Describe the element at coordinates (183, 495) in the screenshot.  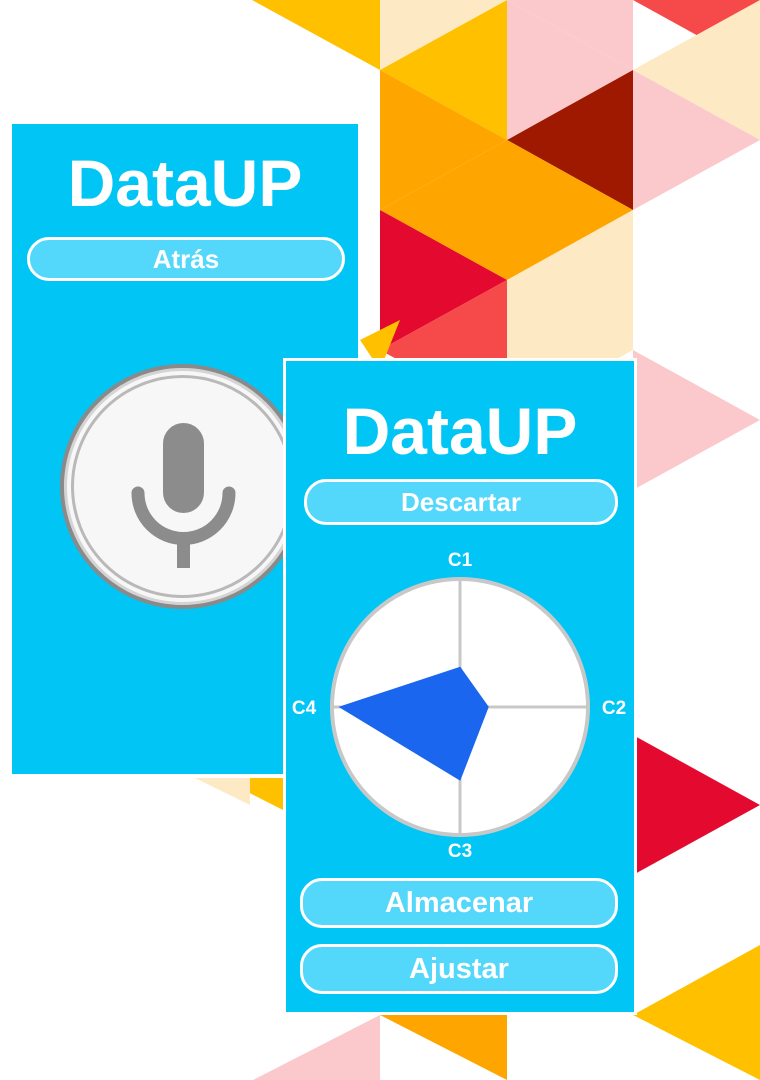
I see `microphone-icon` at that location.